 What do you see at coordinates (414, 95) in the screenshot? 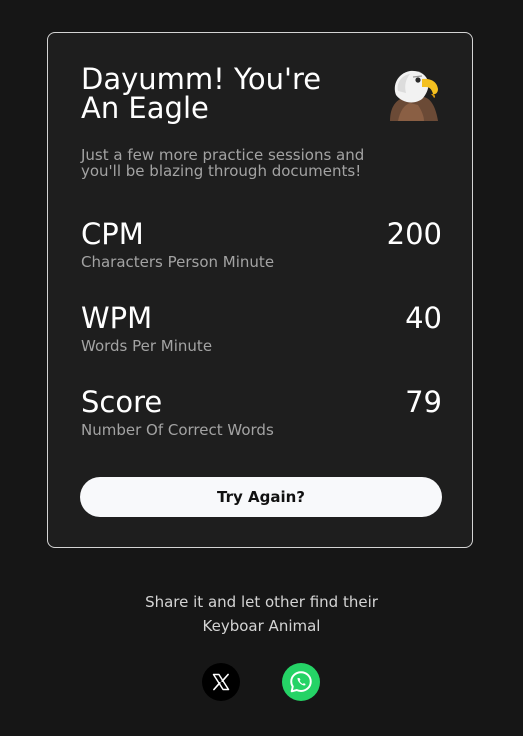
I see `eagle-icon` at bounding box center [414, 95].